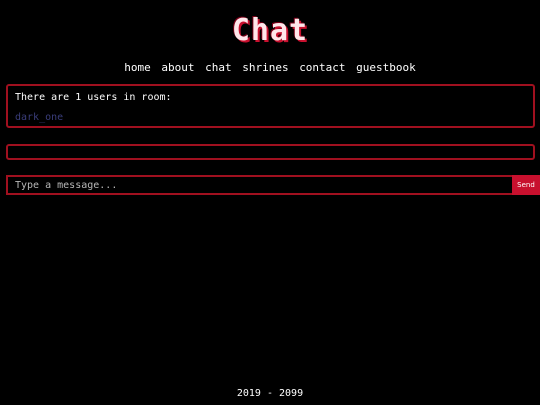 This screenshot has width=540, height=405. I want to click on nav-link-shrines: shrines, so click(265, 67).